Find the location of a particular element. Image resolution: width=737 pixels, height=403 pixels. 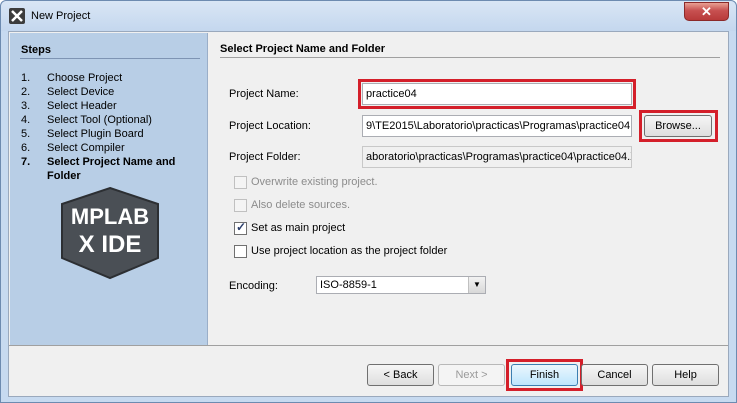

title-bar: New Project ✕ is located at coordinates (368, 16).